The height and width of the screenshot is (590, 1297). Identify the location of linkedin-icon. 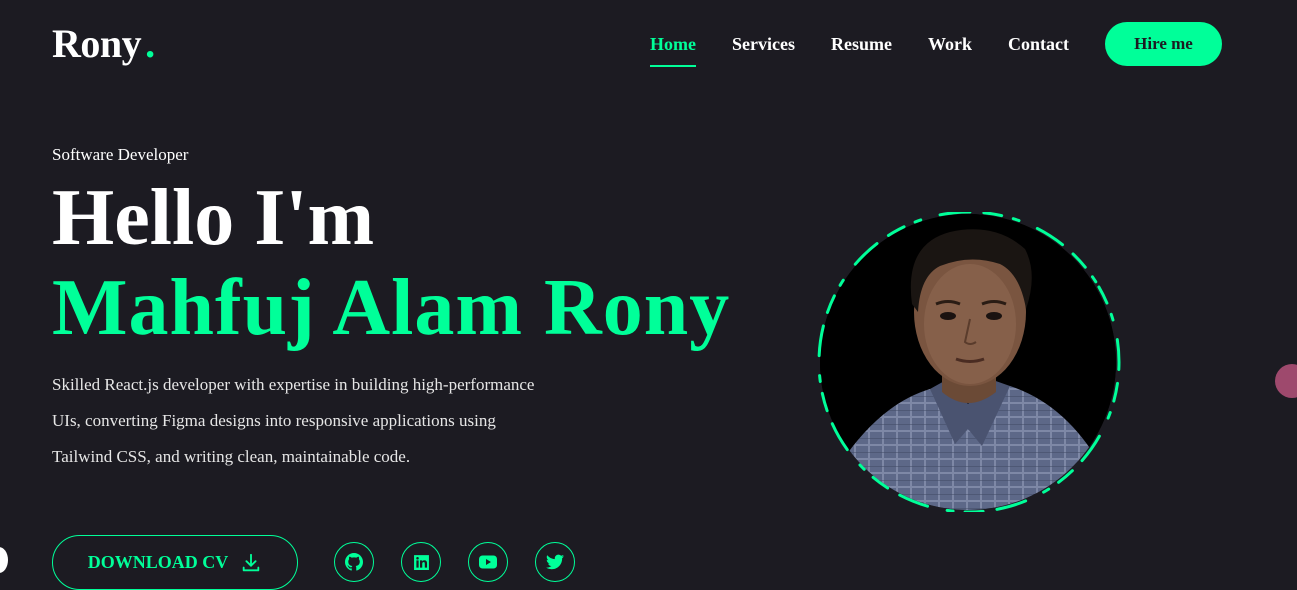
(421, 562).